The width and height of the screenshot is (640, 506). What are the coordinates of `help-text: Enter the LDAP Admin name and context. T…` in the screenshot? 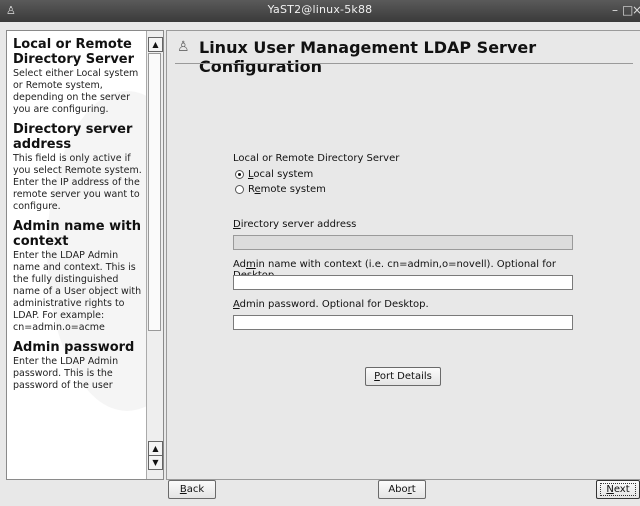 It's located at (77, 291).